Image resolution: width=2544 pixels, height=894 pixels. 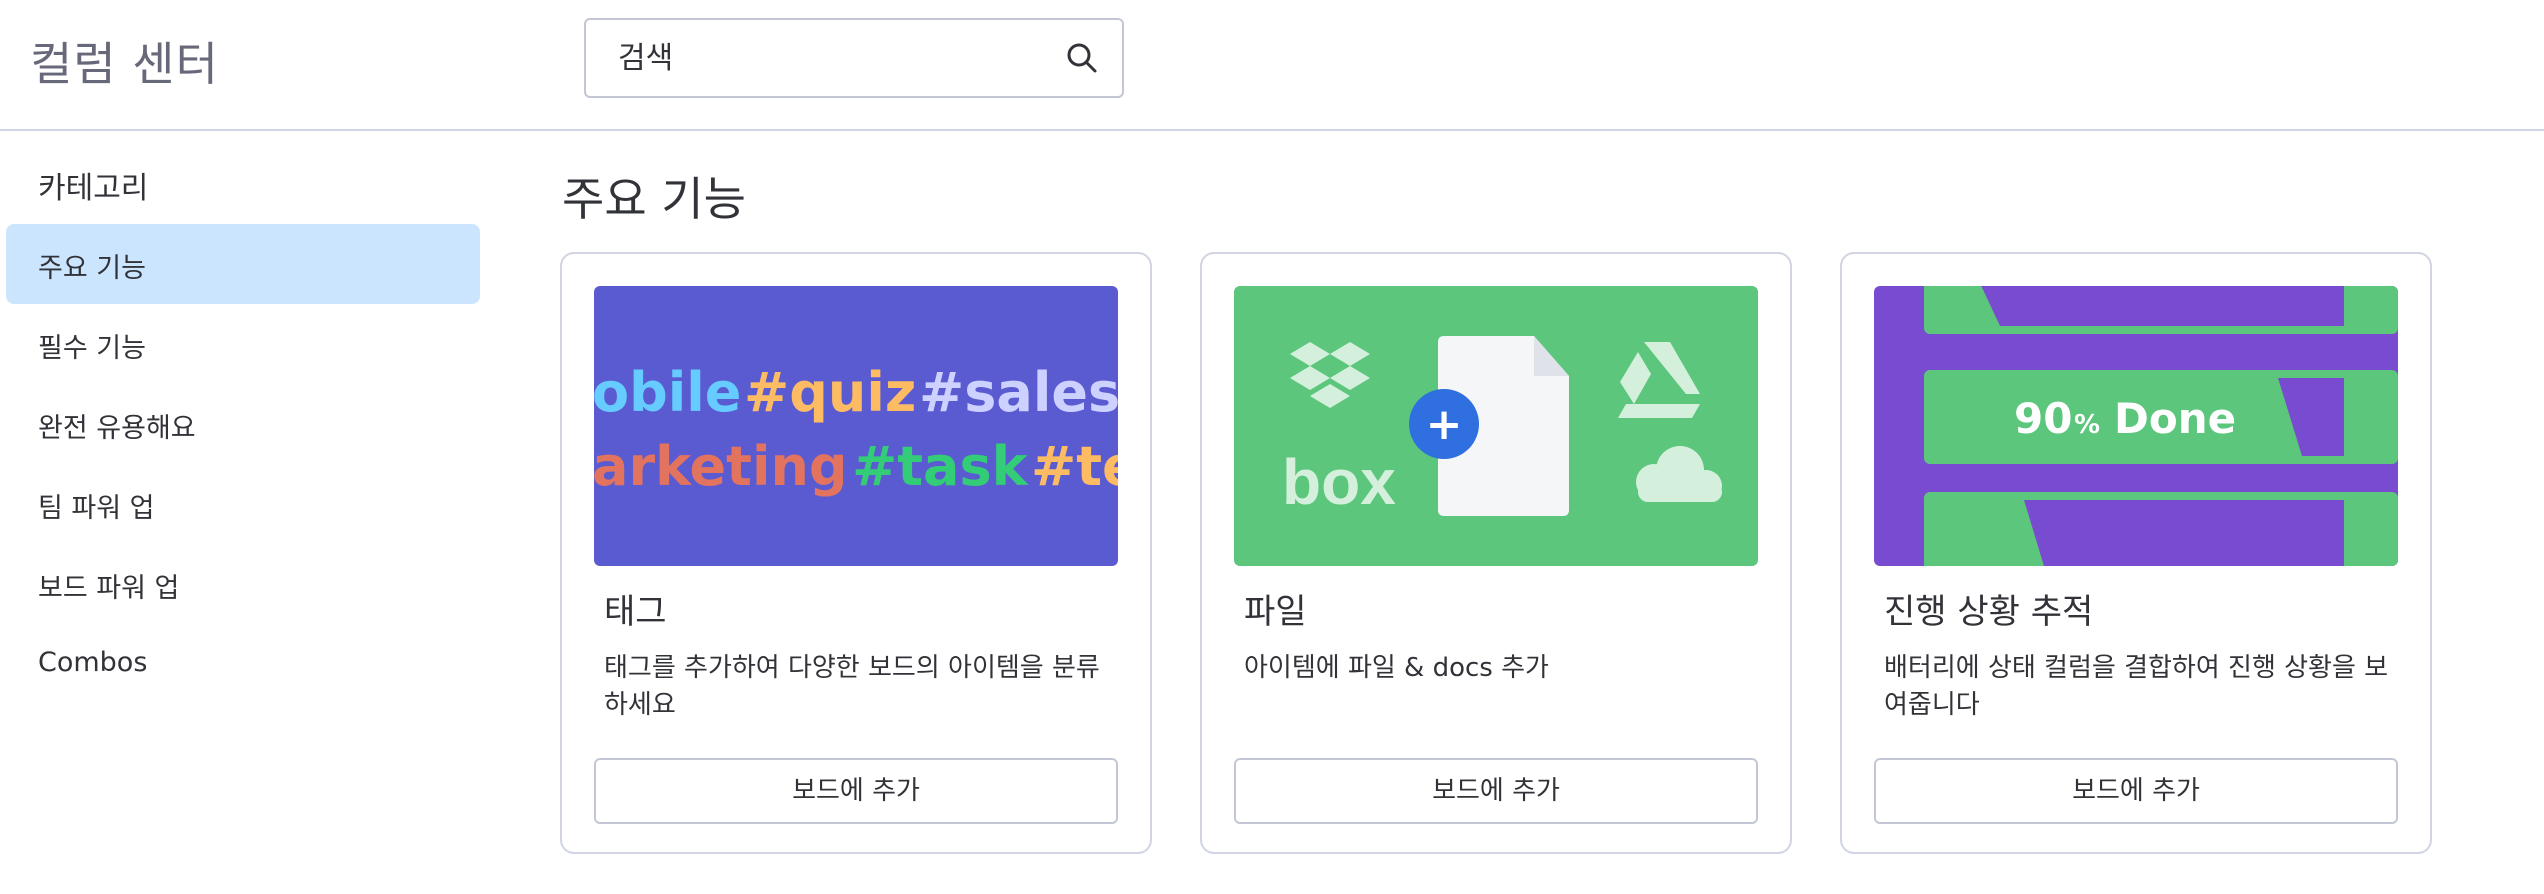 I want to click on sidebar-title: 카테고리, so click(x=93, y=188).